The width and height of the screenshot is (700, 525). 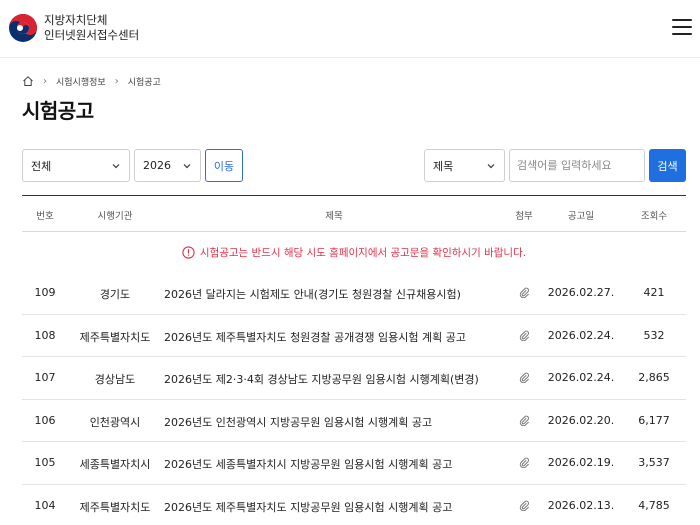 What do you see at coordinates (464, 165) in the screenshot?
I see `search-field-select: 제목` at bounding box center [464, 165].